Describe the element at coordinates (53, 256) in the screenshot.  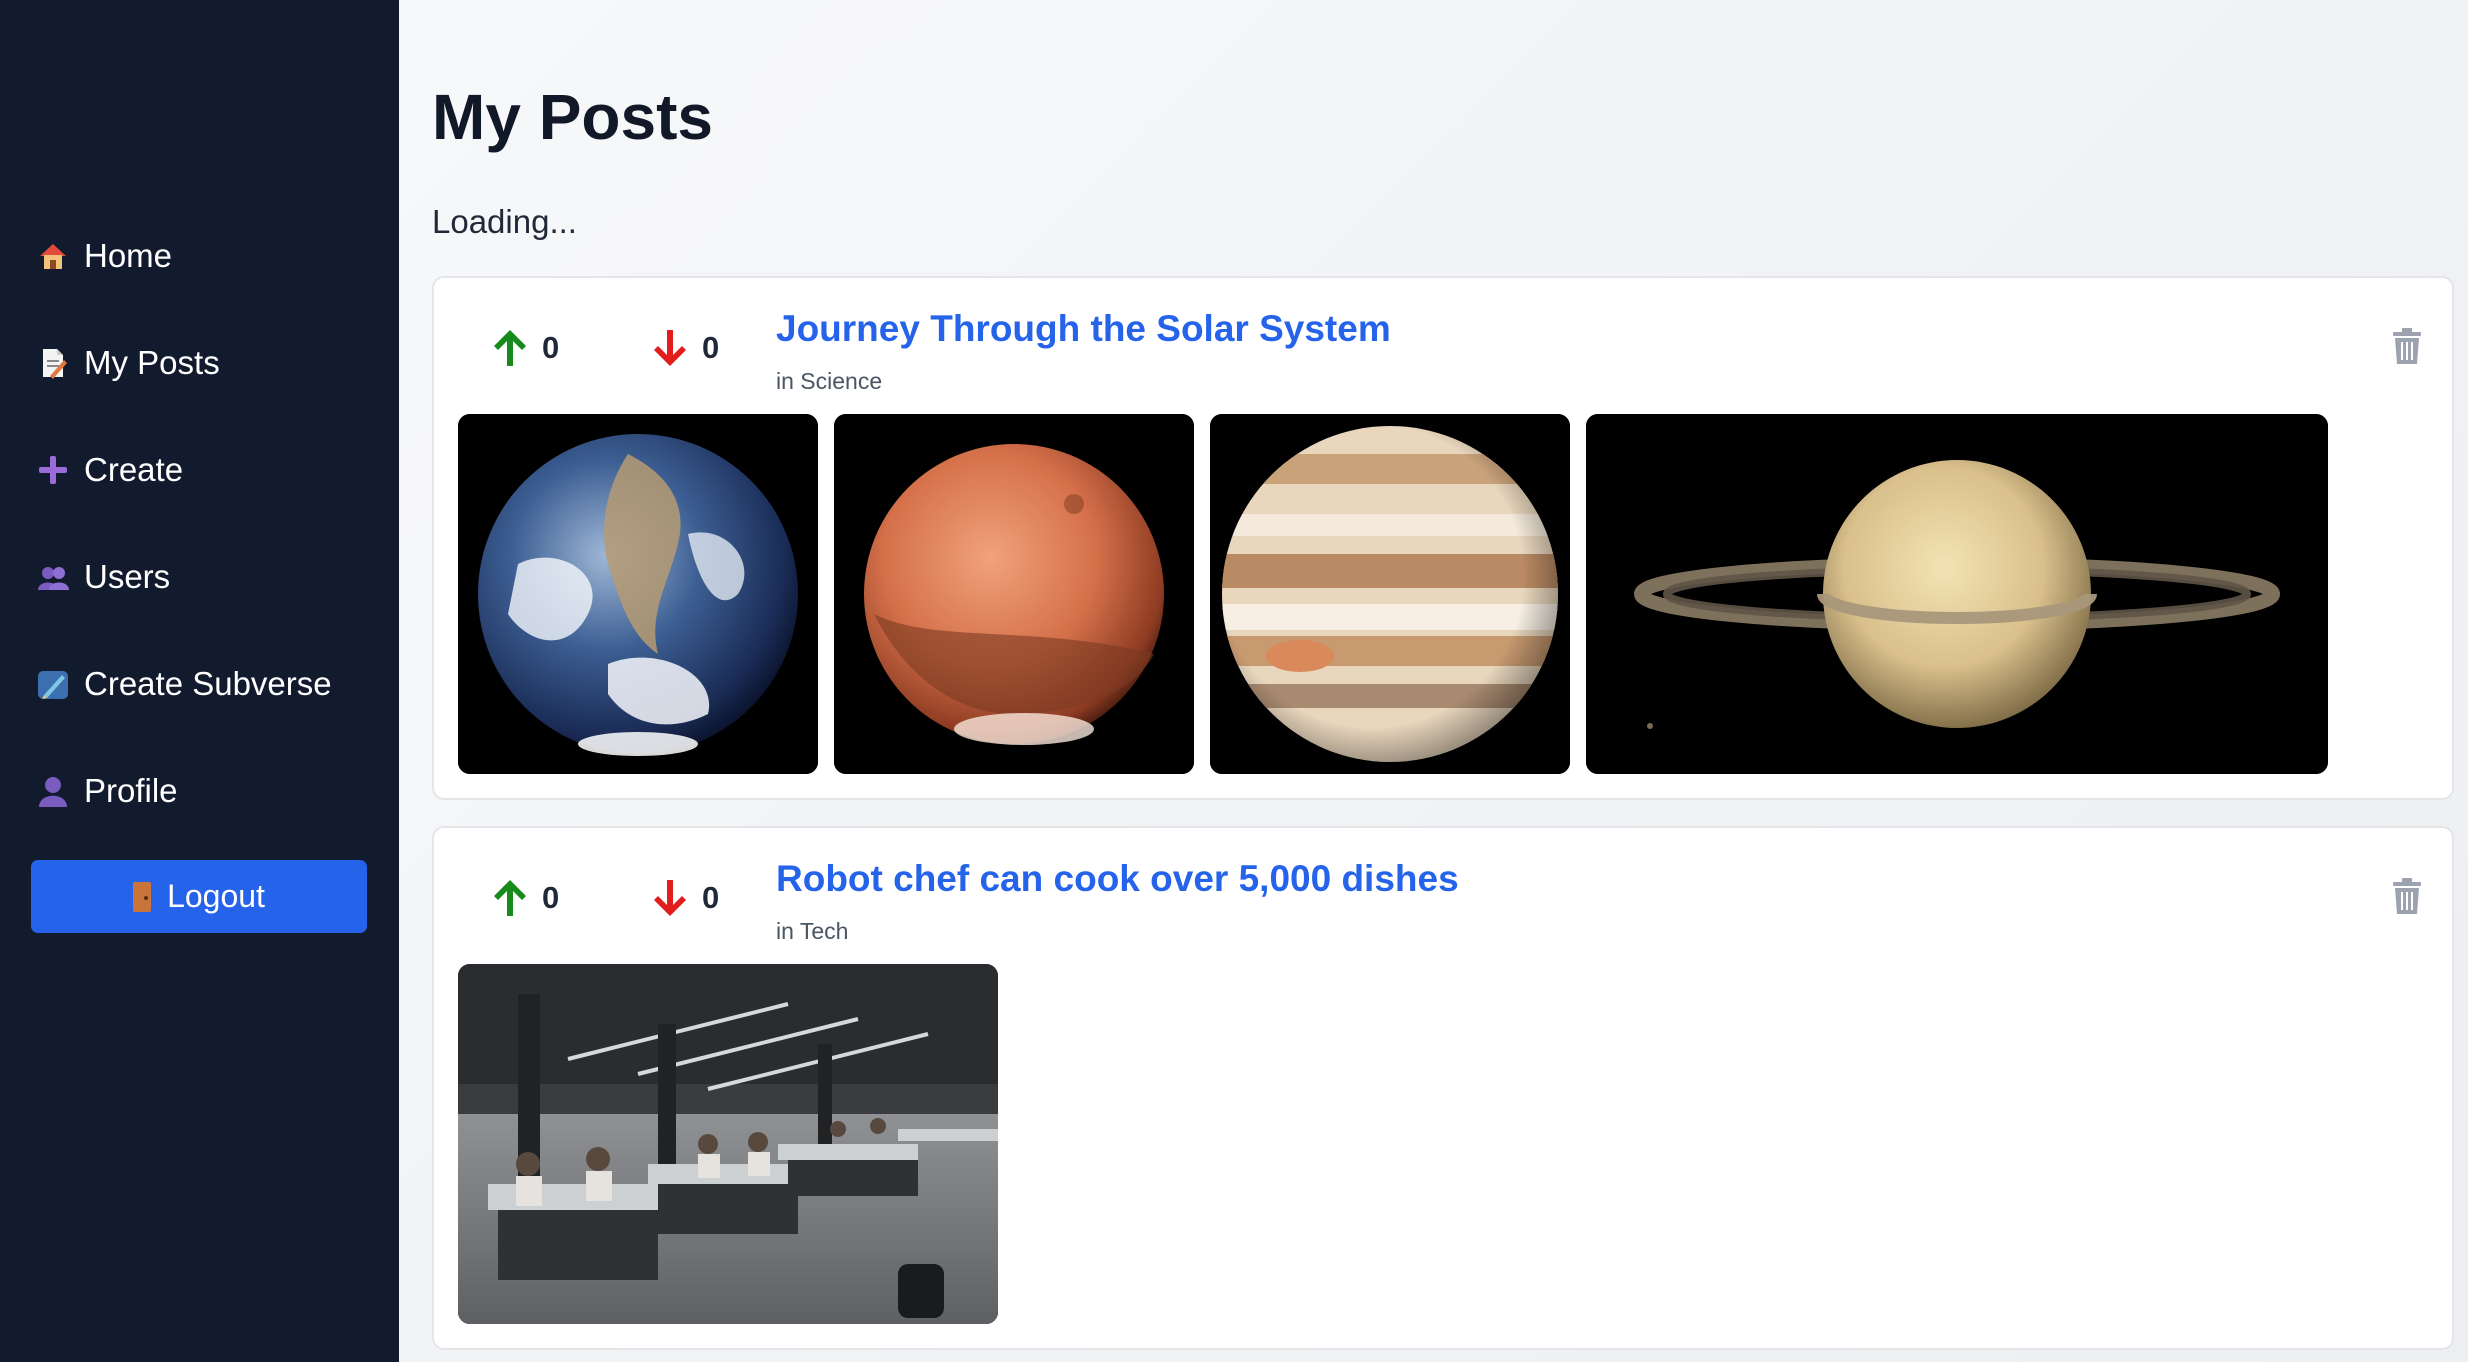
I see `house-icon` at that location.